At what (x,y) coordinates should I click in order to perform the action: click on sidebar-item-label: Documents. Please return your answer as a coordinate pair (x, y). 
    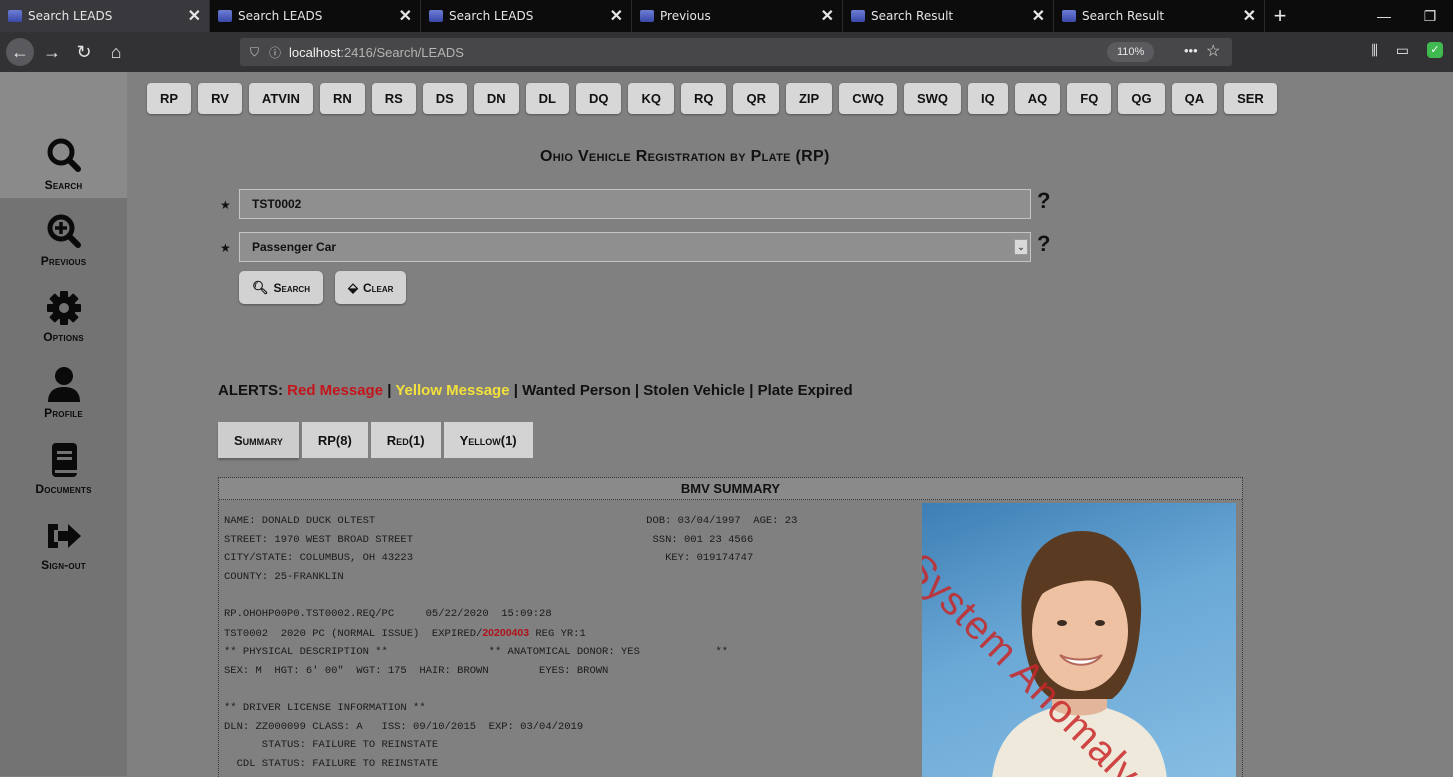
    Looking at the image, I should click on (63, 489).